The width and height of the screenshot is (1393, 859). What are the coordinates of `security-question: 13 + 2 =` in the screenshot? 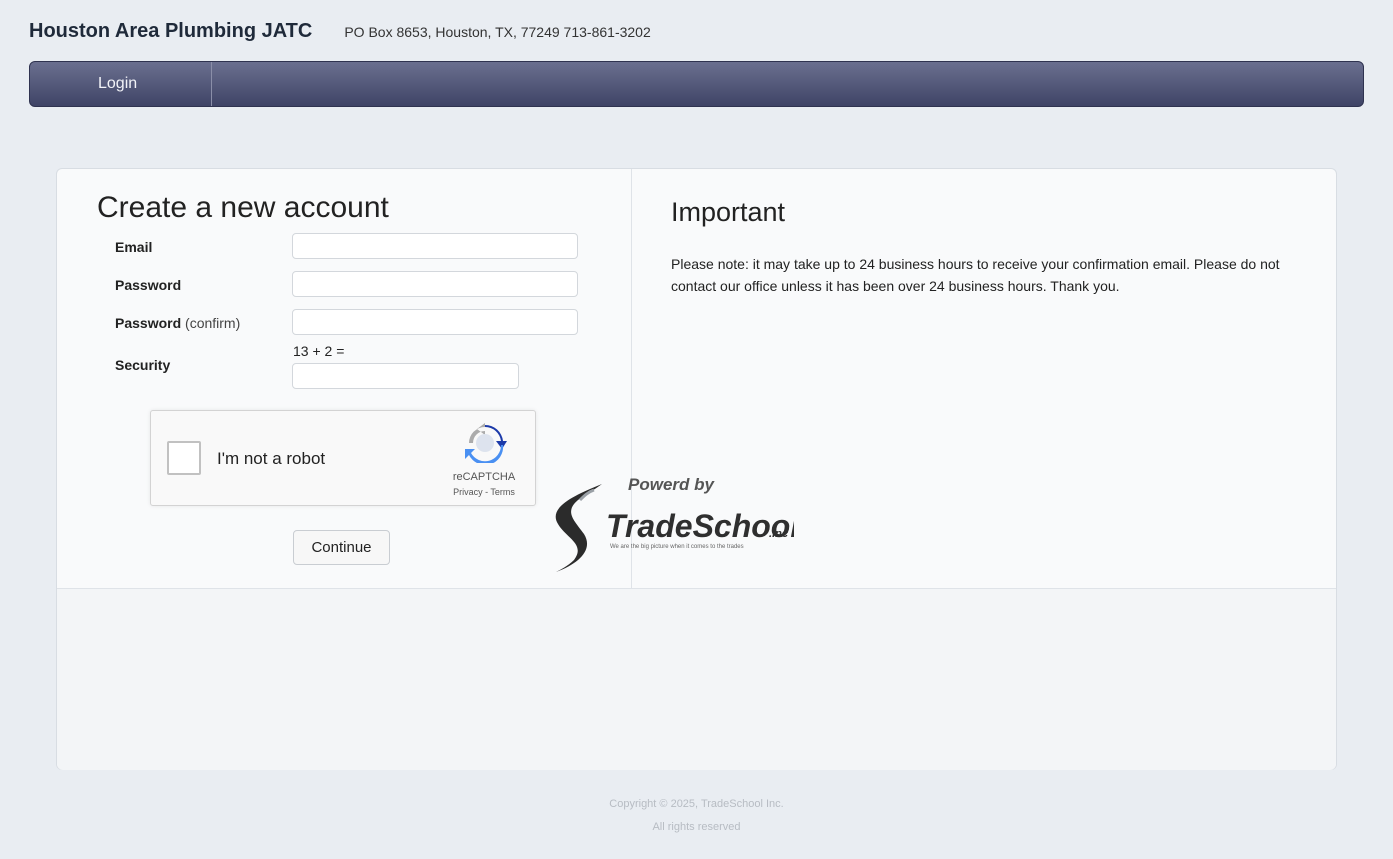 It's located at (319, 351).